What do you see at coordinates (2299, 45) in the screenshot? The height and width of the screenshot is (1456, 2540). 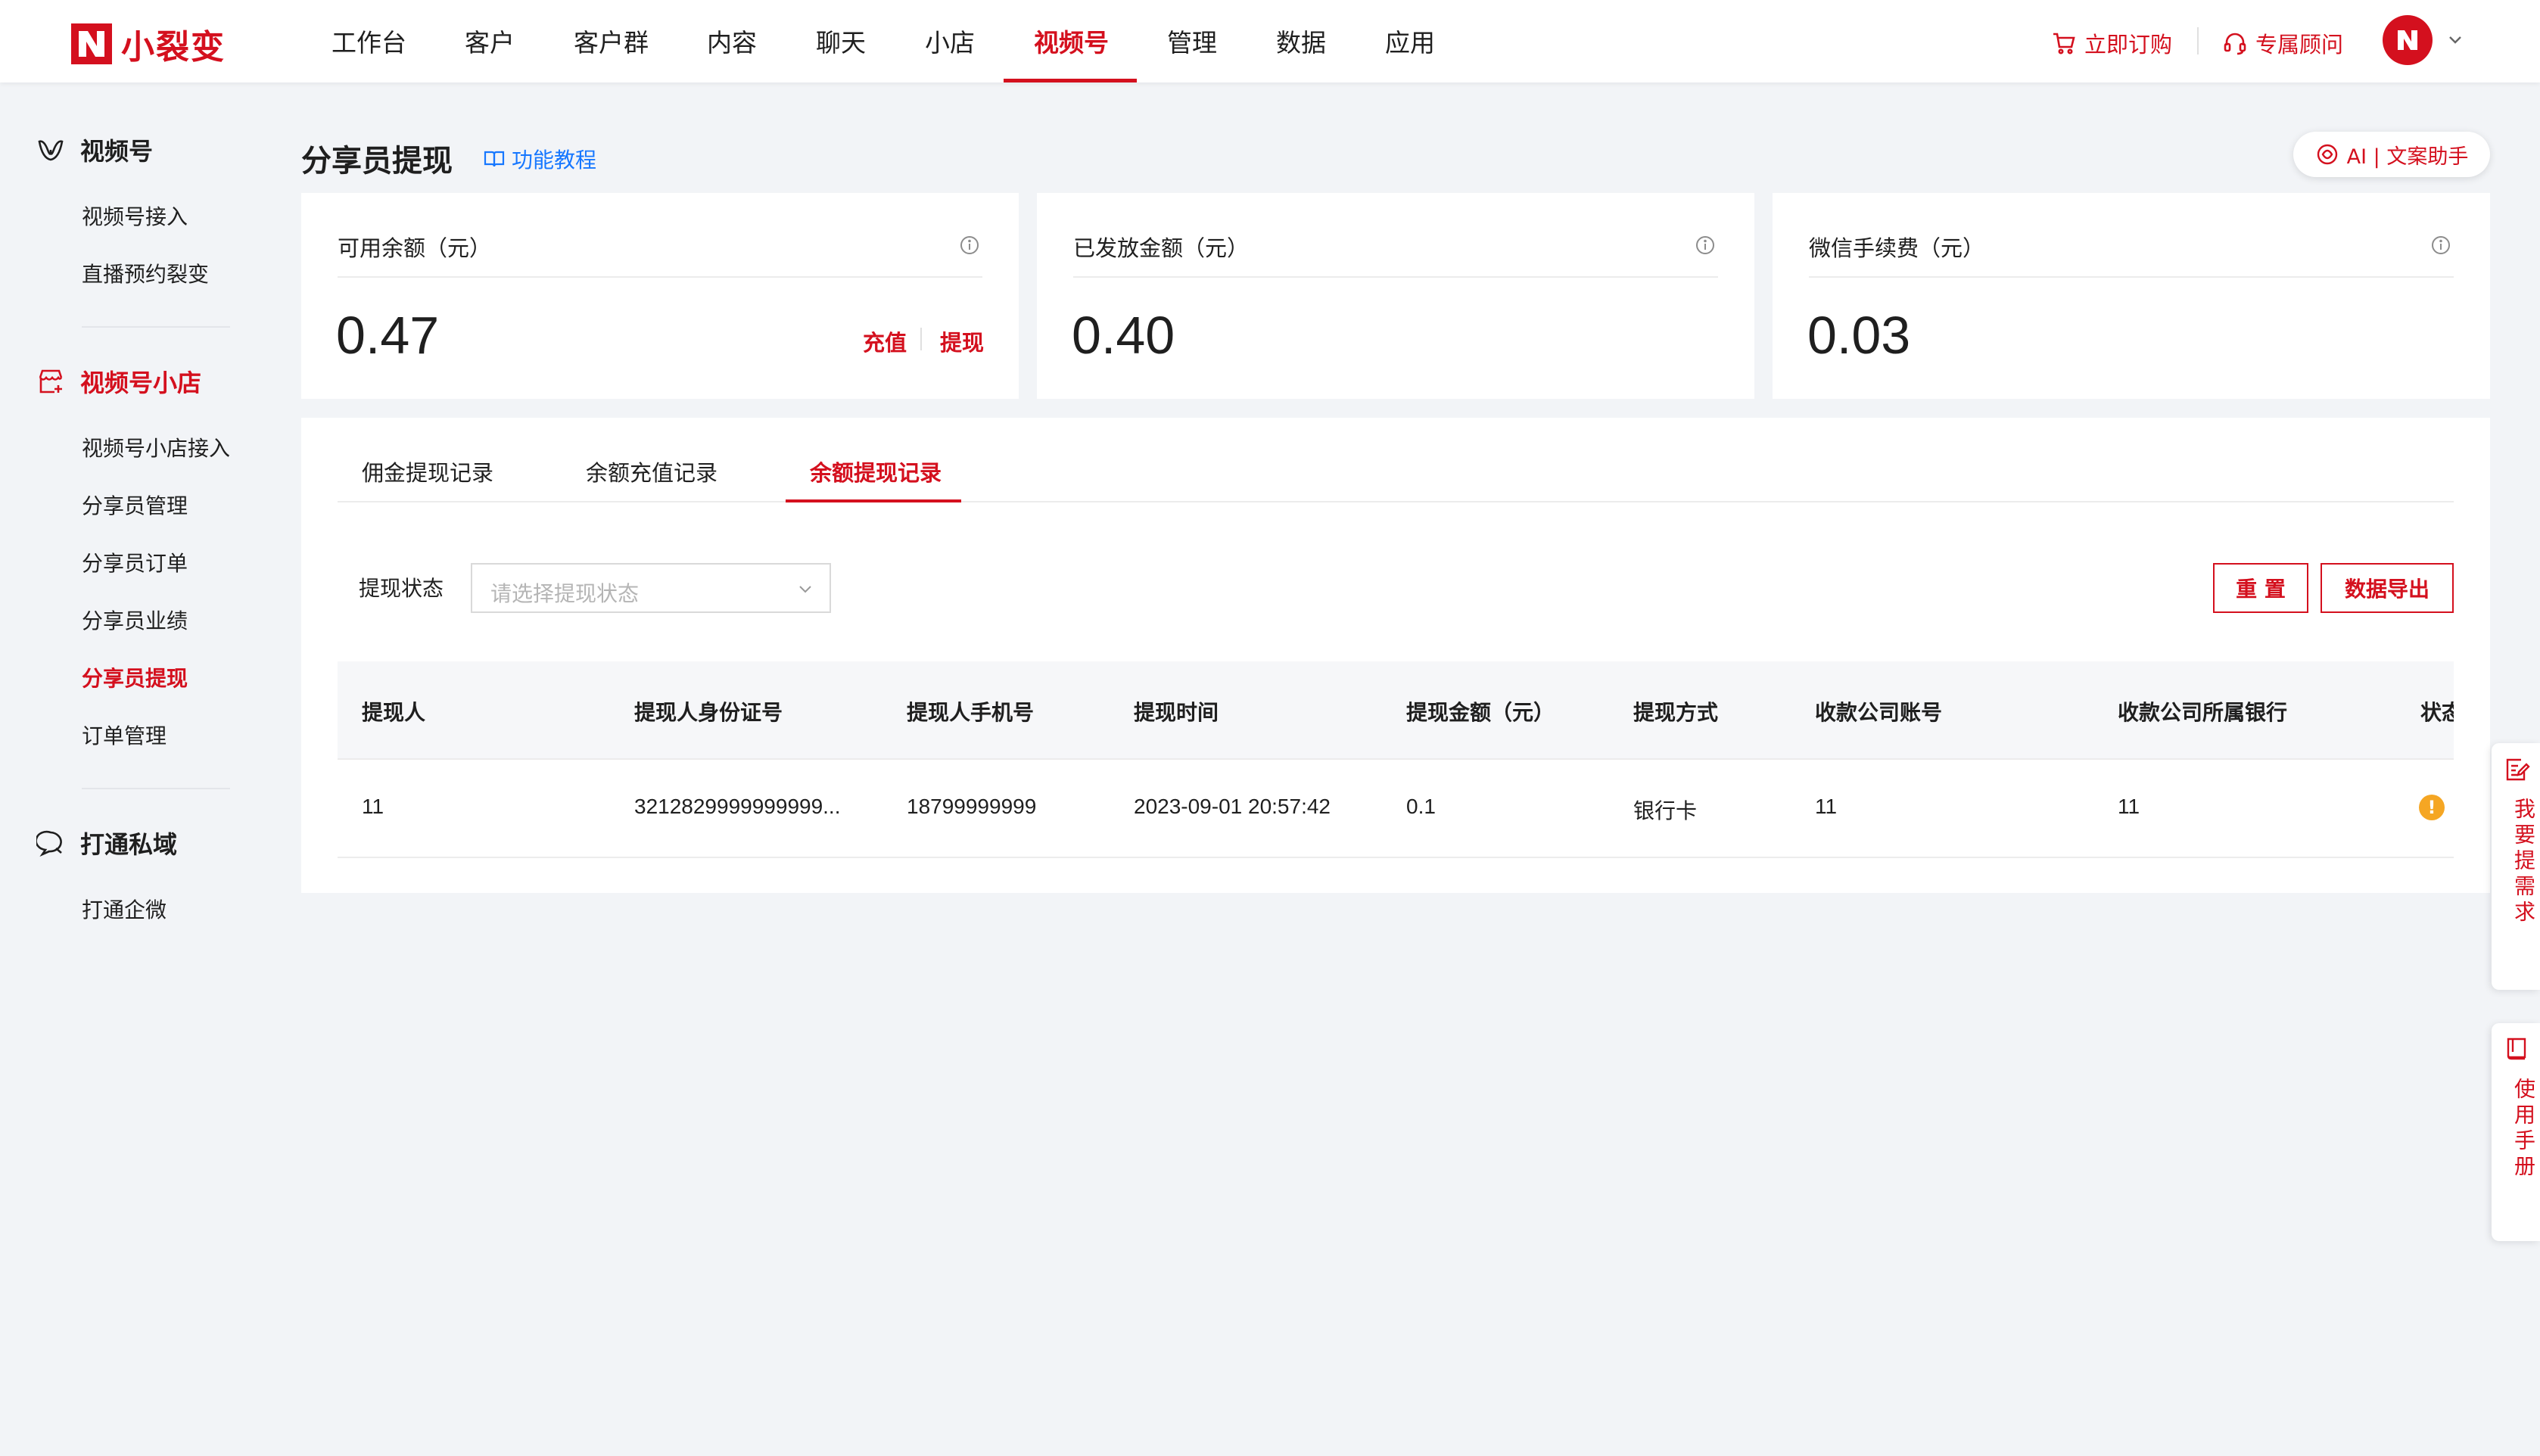 I see `advisor-label: 专属顾问` at bounding box center [2299, 45].